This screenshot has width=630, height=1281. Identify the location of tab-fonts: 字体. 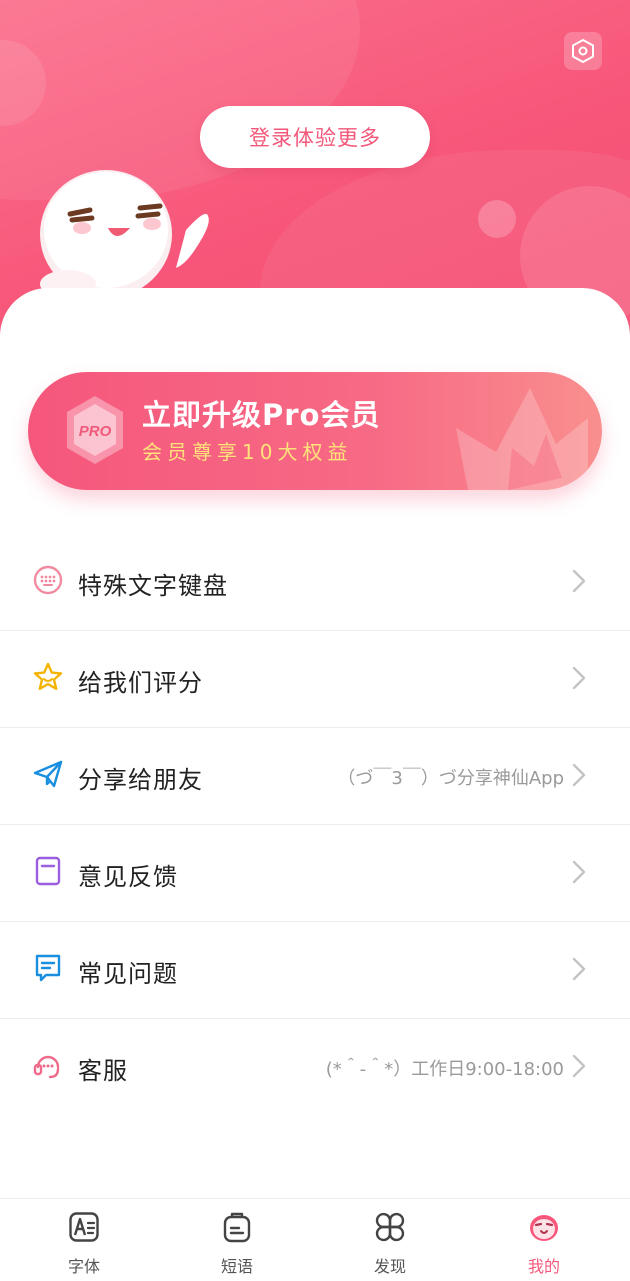
(84, 1240).